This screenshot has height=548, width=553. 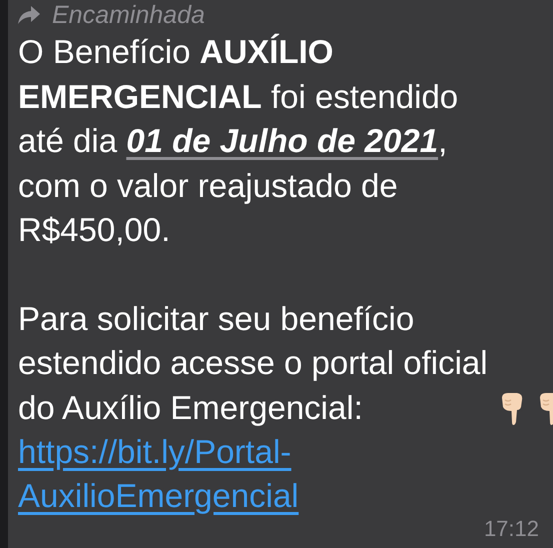 What do you see at coordinates (158, 474) in the screenshot?
I see `portal-link: https://bit.ly/Portal- AuxilioEmergencial` at bounding box center [158, 474].